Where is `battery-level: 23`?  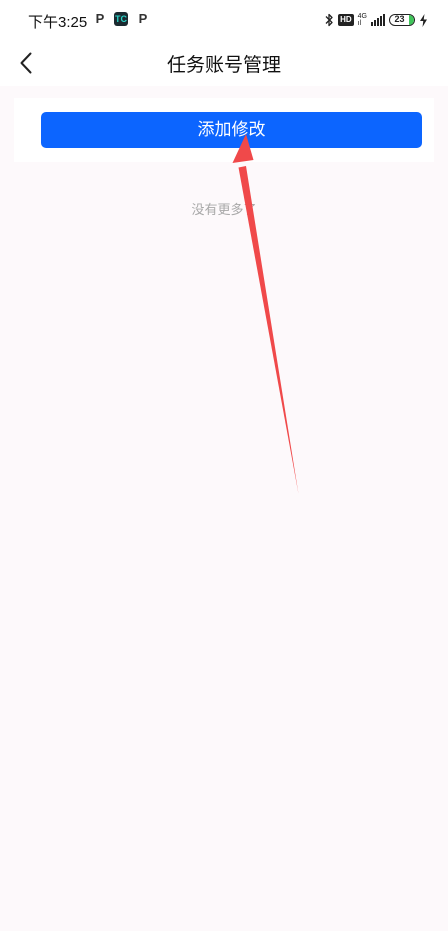 battery-level: 23 is located at coordinates (399, 19).